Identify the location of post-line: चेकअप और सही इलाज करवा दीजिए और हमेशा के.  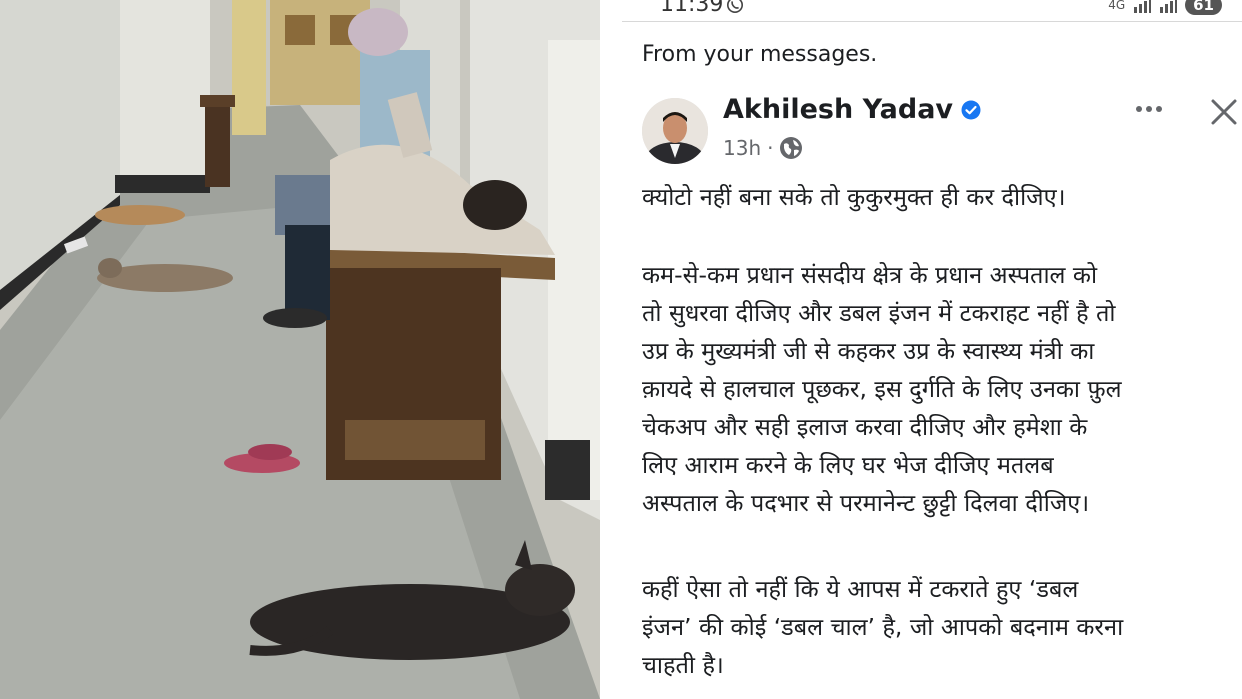
(865, 427).